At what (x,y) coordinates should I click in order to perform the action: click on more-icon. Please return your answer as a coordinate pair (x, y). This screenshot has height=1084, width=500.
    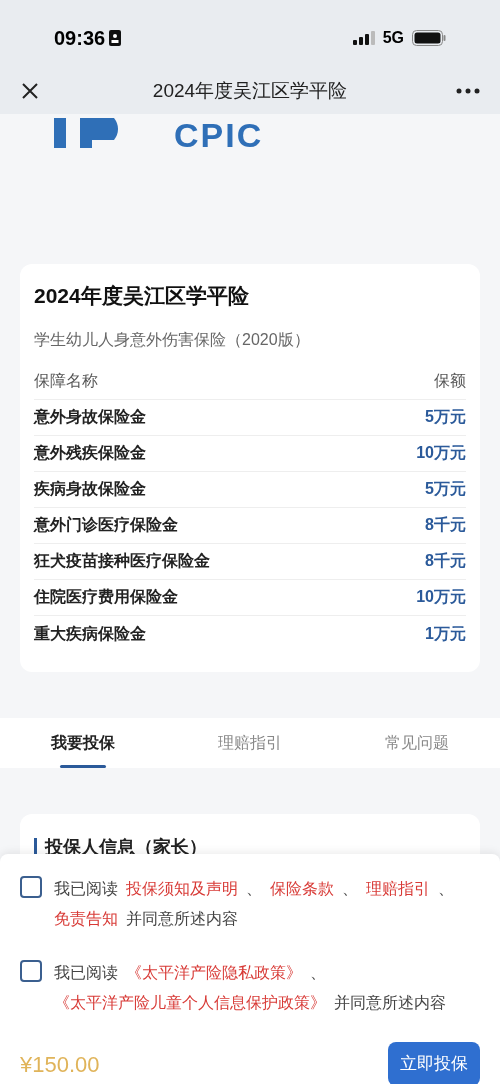
    Looking at the image, I should click on (468, 91).